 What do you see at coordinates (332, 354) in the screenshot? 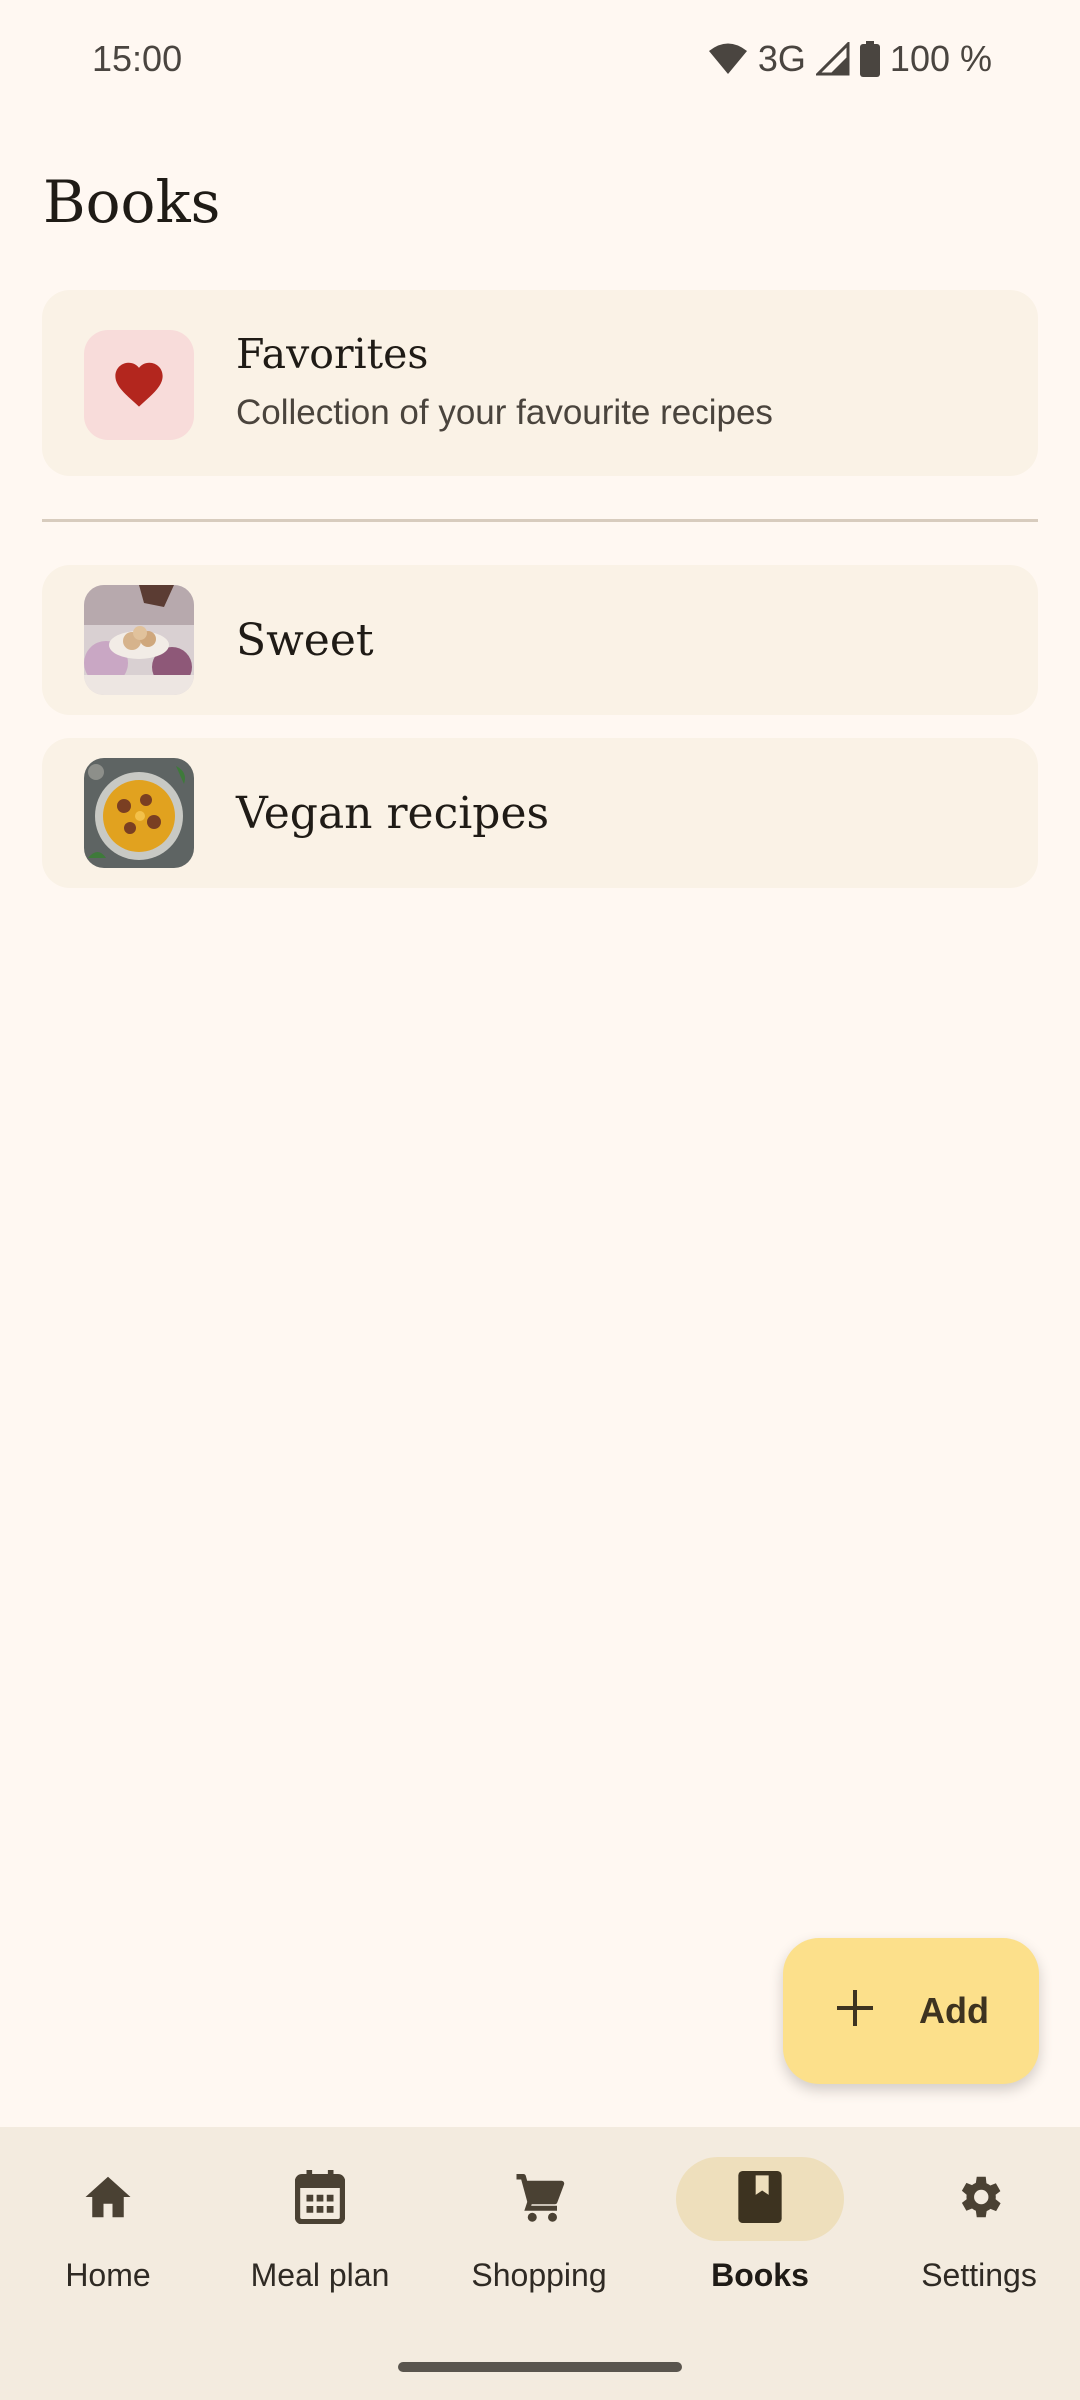
I see `favorites-title: Favorites` at bounding box center [332, 354].